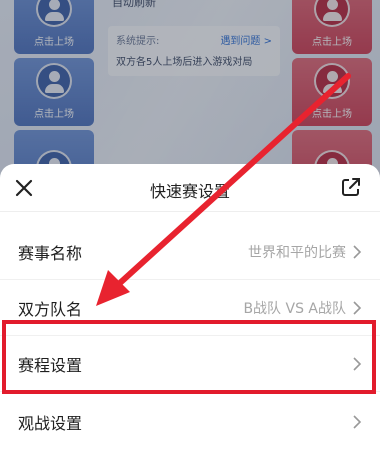 The height and width of the screenshot is (450, 380). I want to click on row-spectate-settings: 观战设置, so click(190, 422).